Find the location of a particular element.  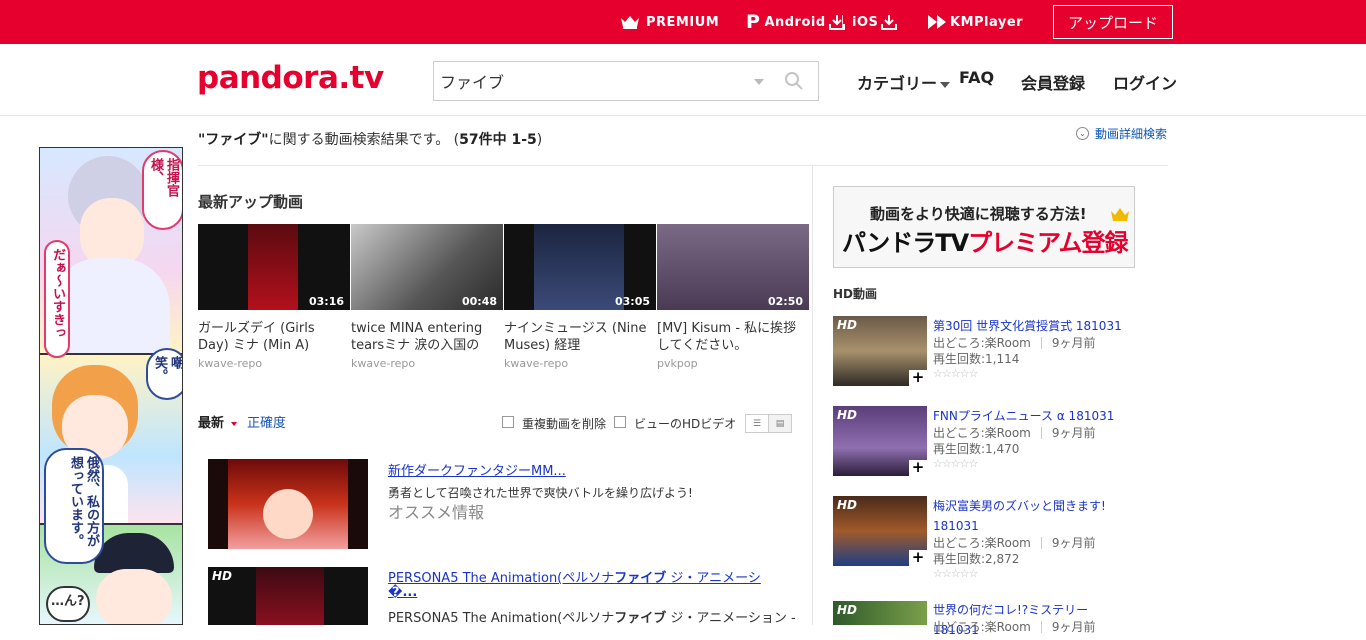

view-toggle: ☰ ▤ is located at coordinates (768, 423).